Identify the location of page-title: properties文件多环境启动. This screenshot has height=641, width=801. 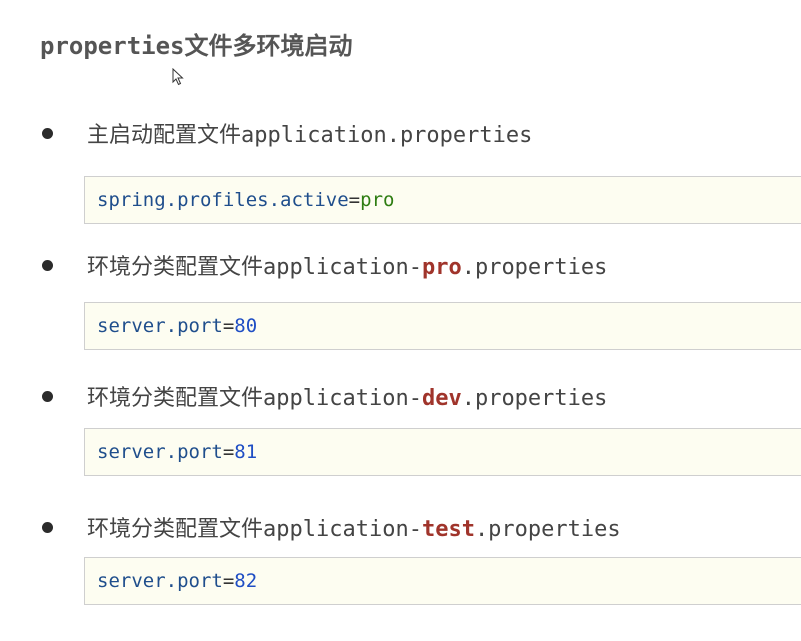
(196, 46).